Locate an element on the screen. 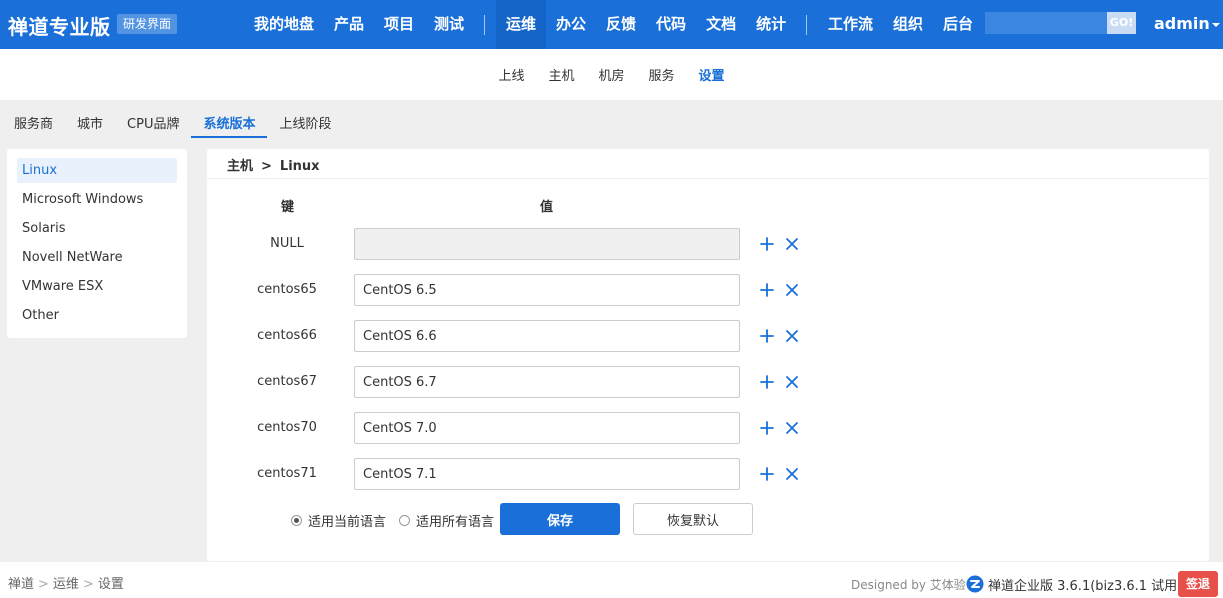  nav-item-oa: 办公 is located at coordinates (571, 24).